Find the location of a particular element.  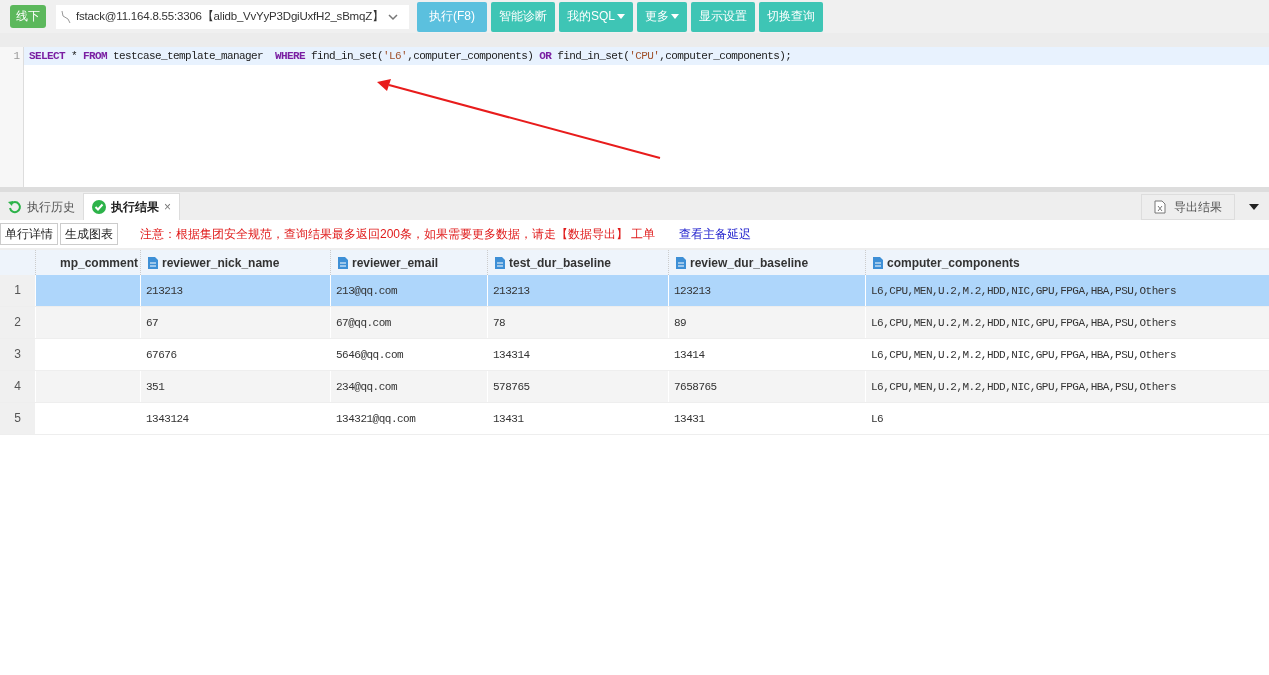

action-button: 生成图表 is located at coordinates (89, 234).